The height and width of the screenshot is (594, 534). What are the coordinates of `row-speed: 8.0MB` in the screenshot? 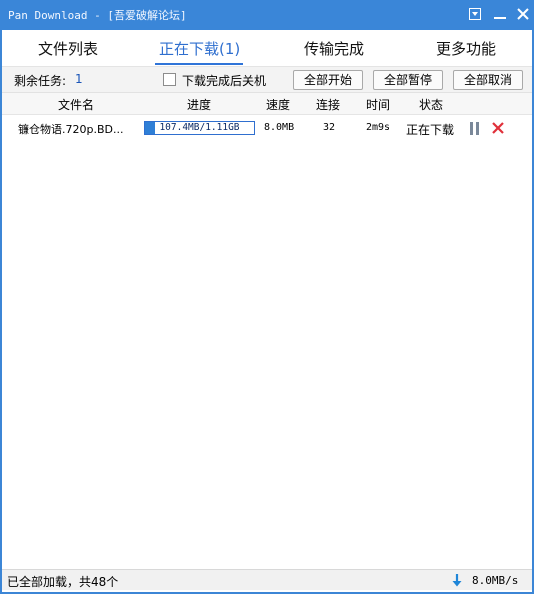 It's located at (279, 127).